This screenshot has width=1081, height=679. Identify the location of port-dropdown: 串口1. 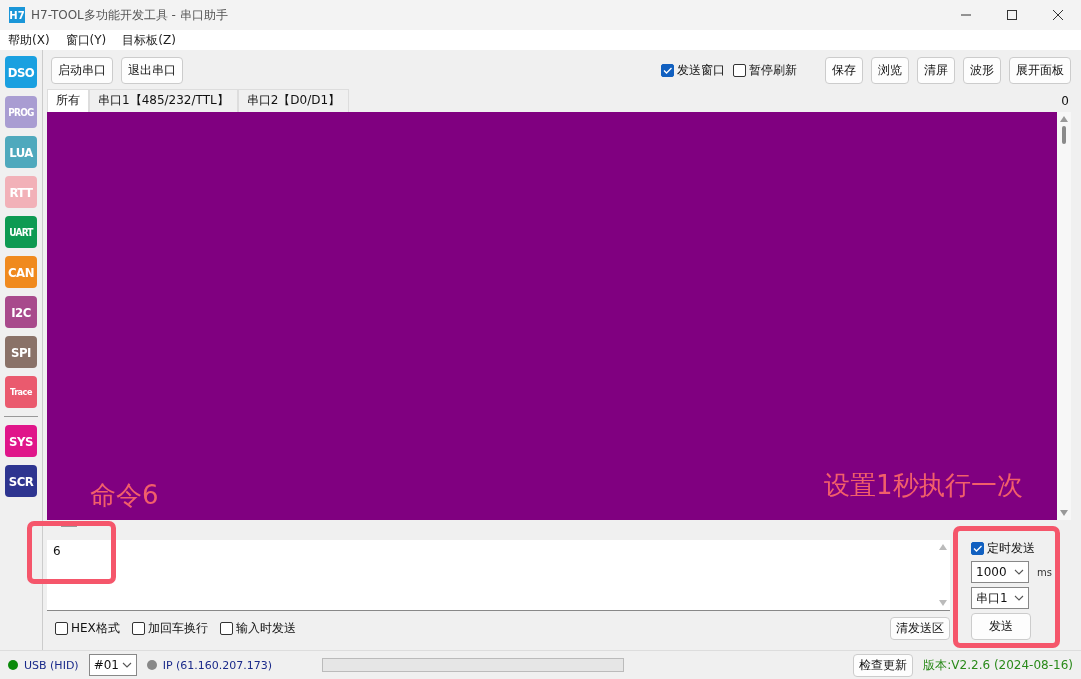
(1000, 598).